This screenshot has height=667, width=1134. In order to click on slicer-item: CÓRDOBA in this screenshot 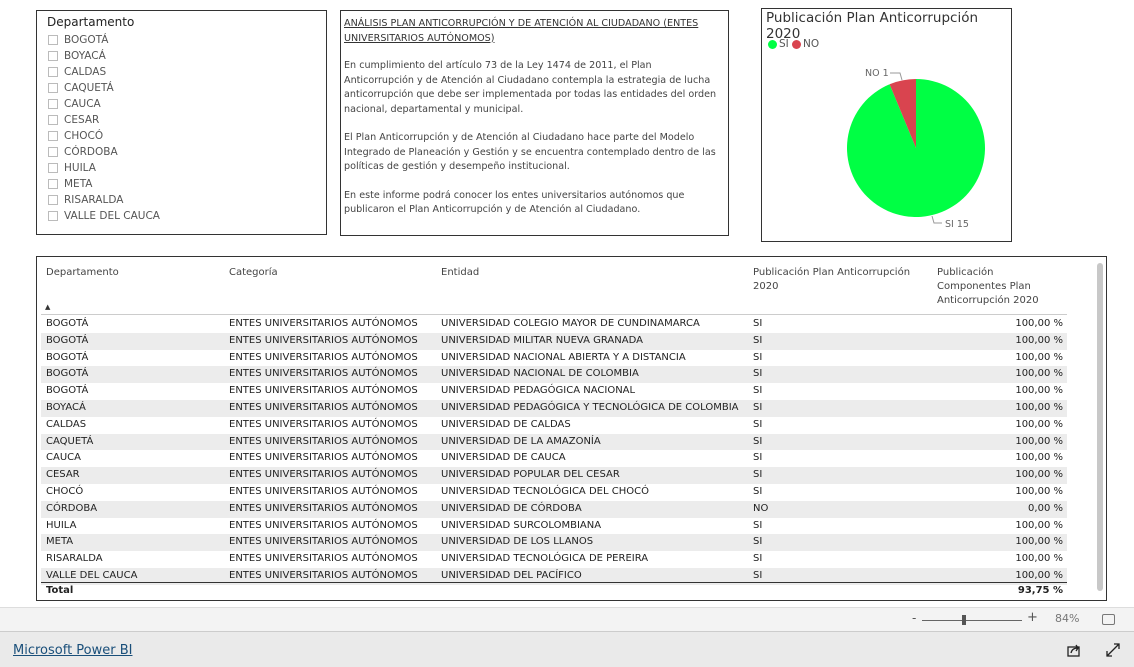, I will do `click(83, 152)`.